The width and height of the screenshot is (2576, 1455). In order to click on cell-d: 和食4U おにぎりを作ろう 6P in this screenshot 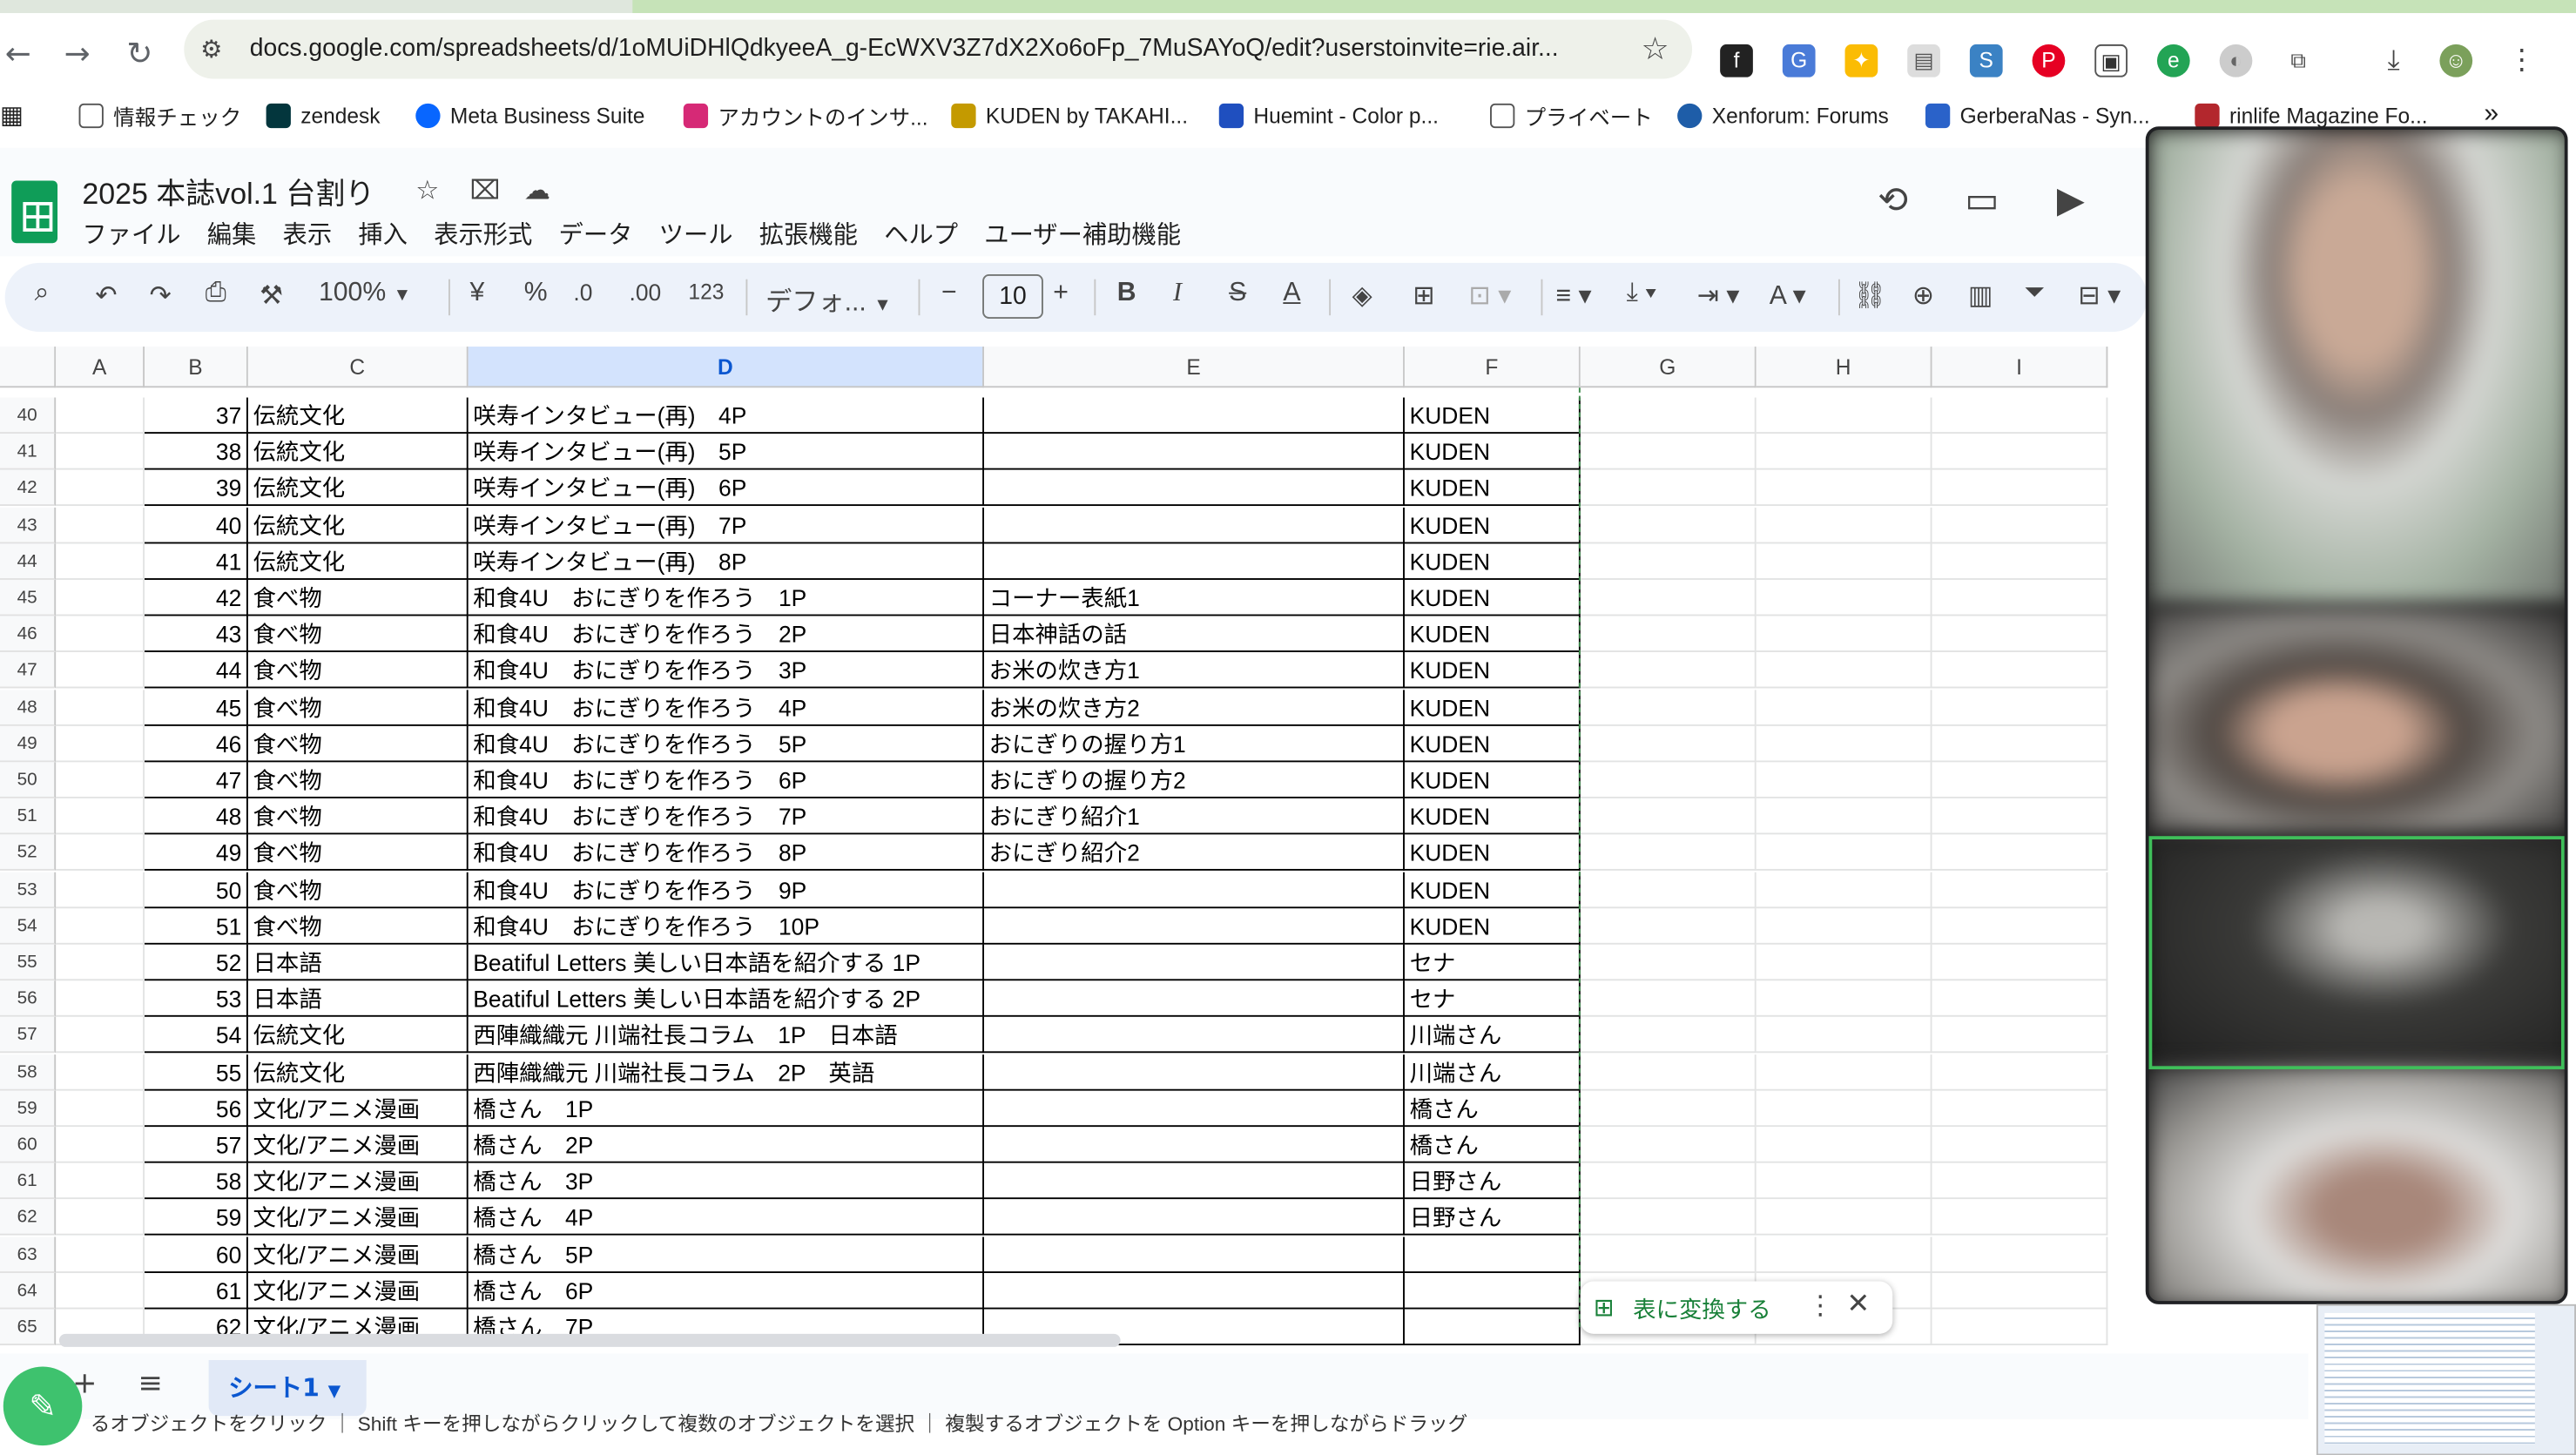, I will do `click(726, 780)`.